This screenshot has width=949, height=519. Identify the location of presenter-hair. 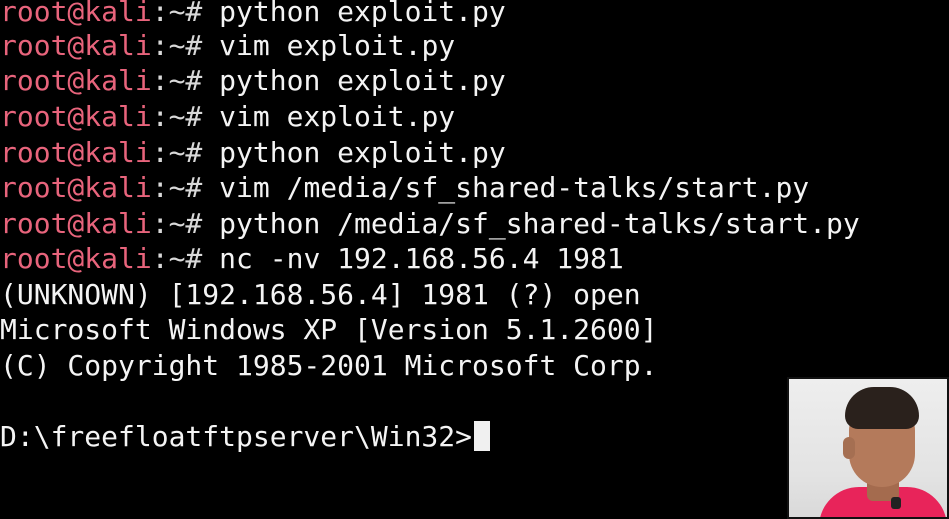
(882, 408).